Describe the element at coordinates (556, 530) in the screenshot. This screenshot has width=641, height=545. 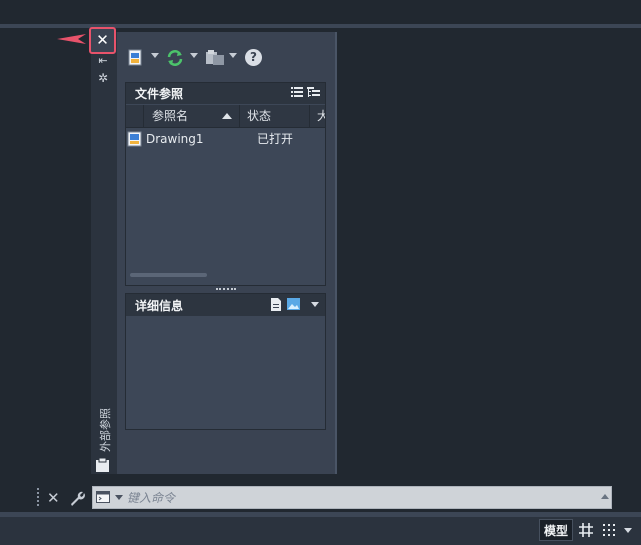
I see `model-space-button: 模型` at that location.